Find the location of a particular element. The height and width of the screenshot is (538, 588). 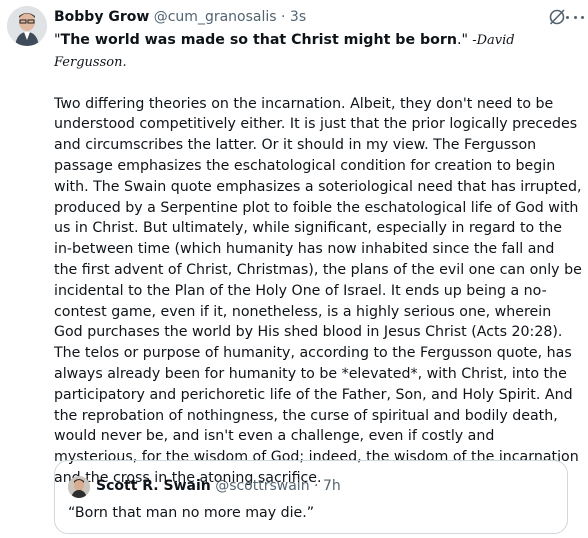

quoted-header: Scott R. Swain @scottrswain · 7h is located at coordinates (218, 486).